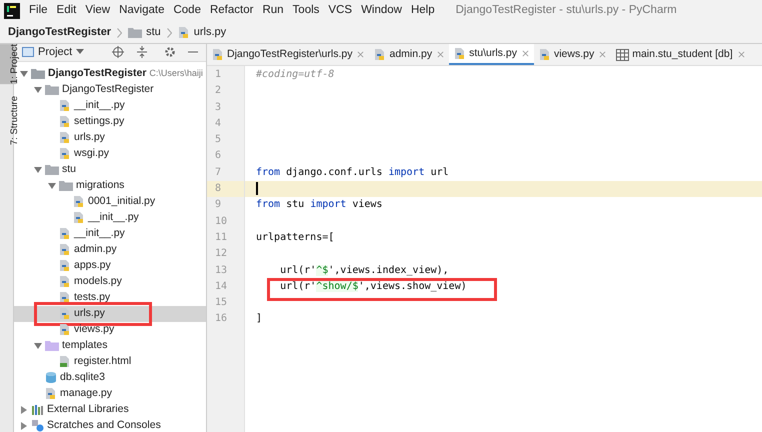 This screenshot has height=432, width=762. What do you see at coordinates (176, 73) in the screenshot?
I see `project-path: C:\Users\haiji` at bounding box center [176, 73].